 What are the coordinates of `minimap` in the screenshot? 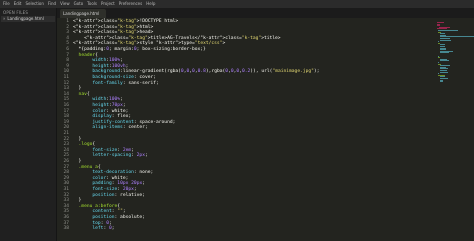 It's located at (454, 129).